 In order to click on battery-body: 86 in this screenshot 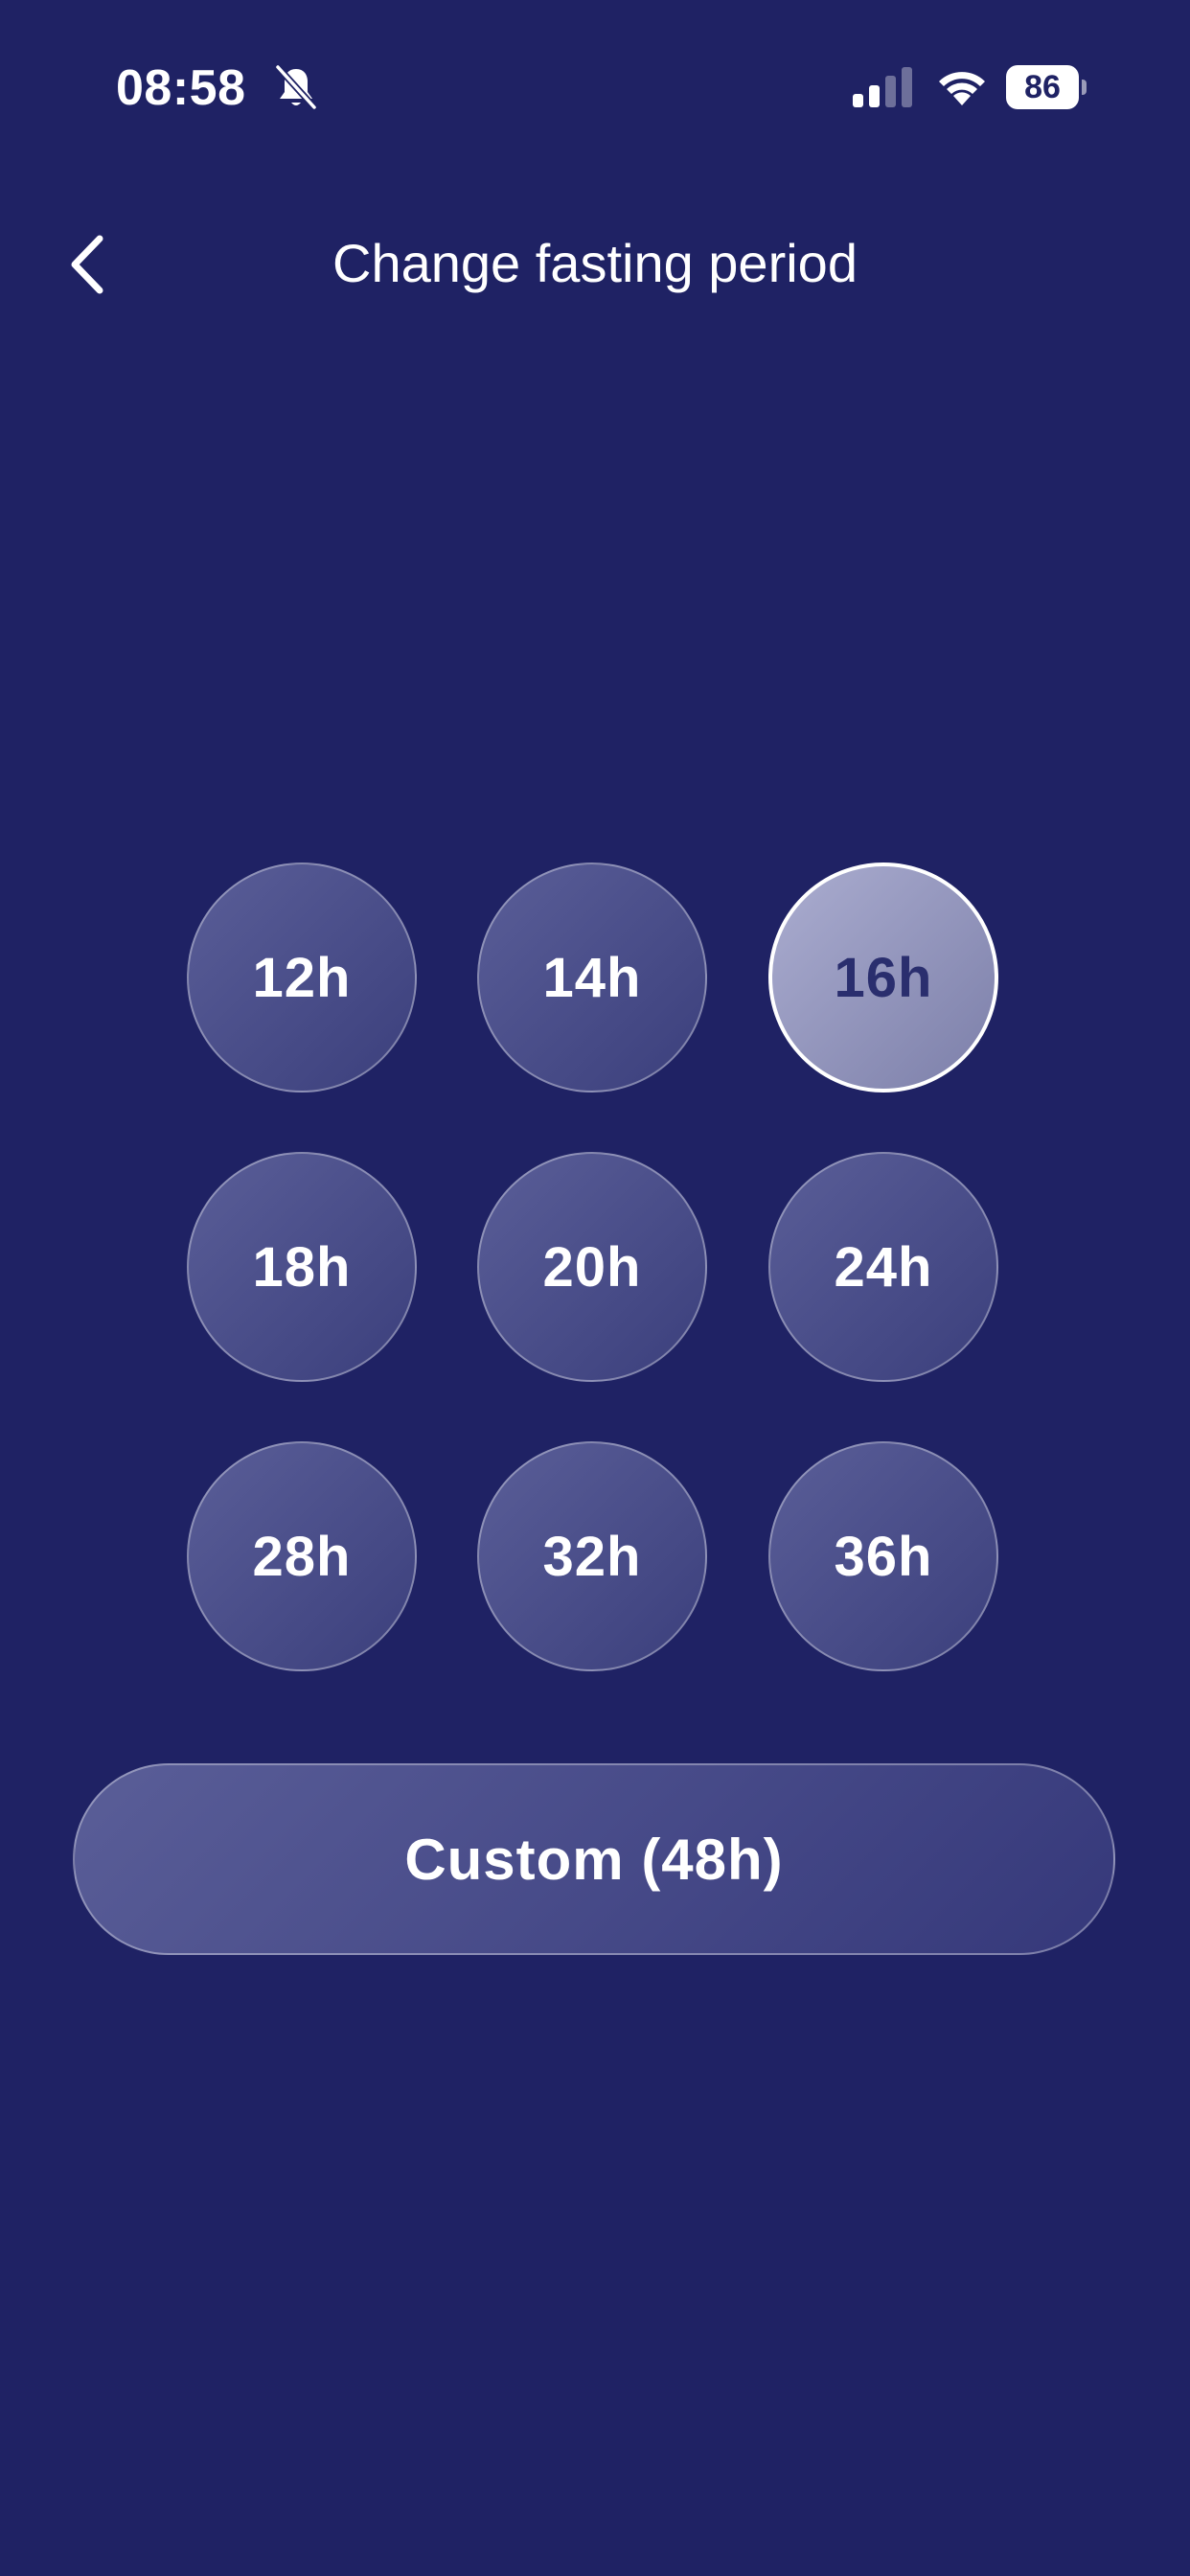, I will do `click(1042, 87)`.